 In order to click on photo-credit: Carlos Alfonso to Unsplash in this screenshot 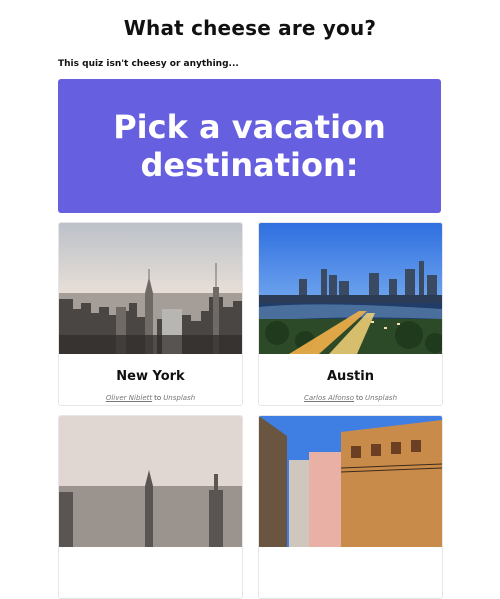, I will do `click(350, 398)`.